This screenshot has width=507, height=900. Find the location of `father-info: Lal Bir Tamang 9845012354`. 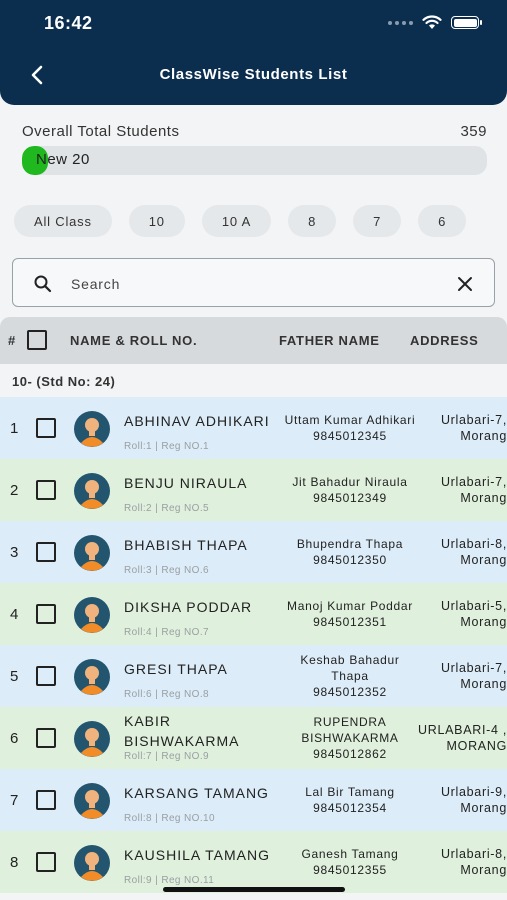

father-info: Lal Bir Tamang 9845012354 is located at coordinates (350, 800).